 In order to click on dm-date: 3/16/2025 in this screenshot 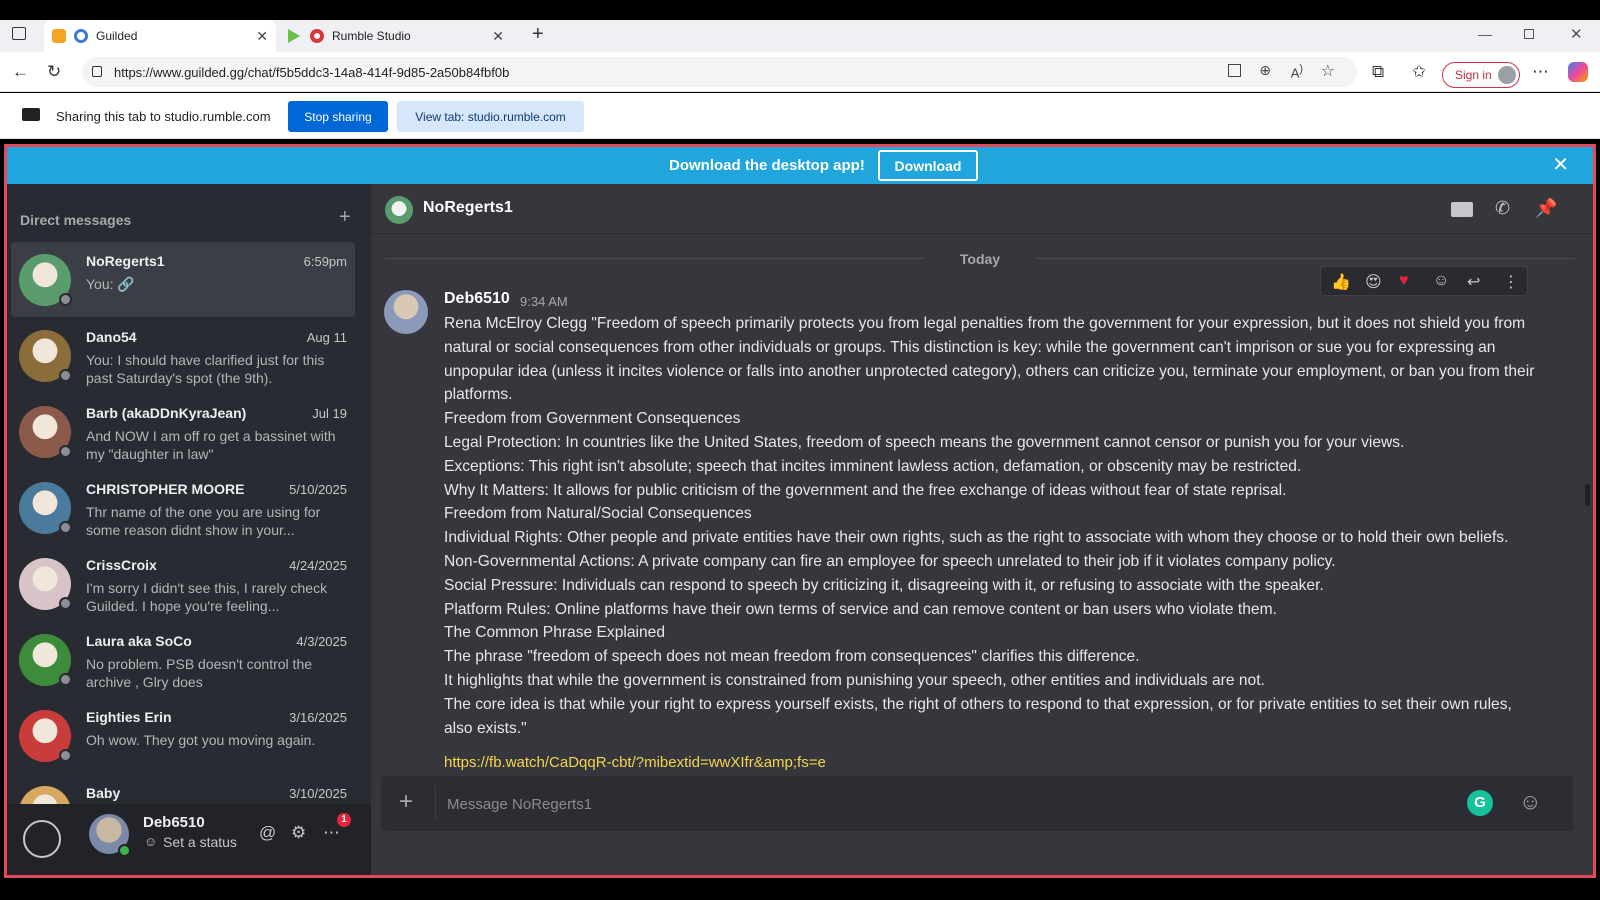, I will do `click(318, 717)`.